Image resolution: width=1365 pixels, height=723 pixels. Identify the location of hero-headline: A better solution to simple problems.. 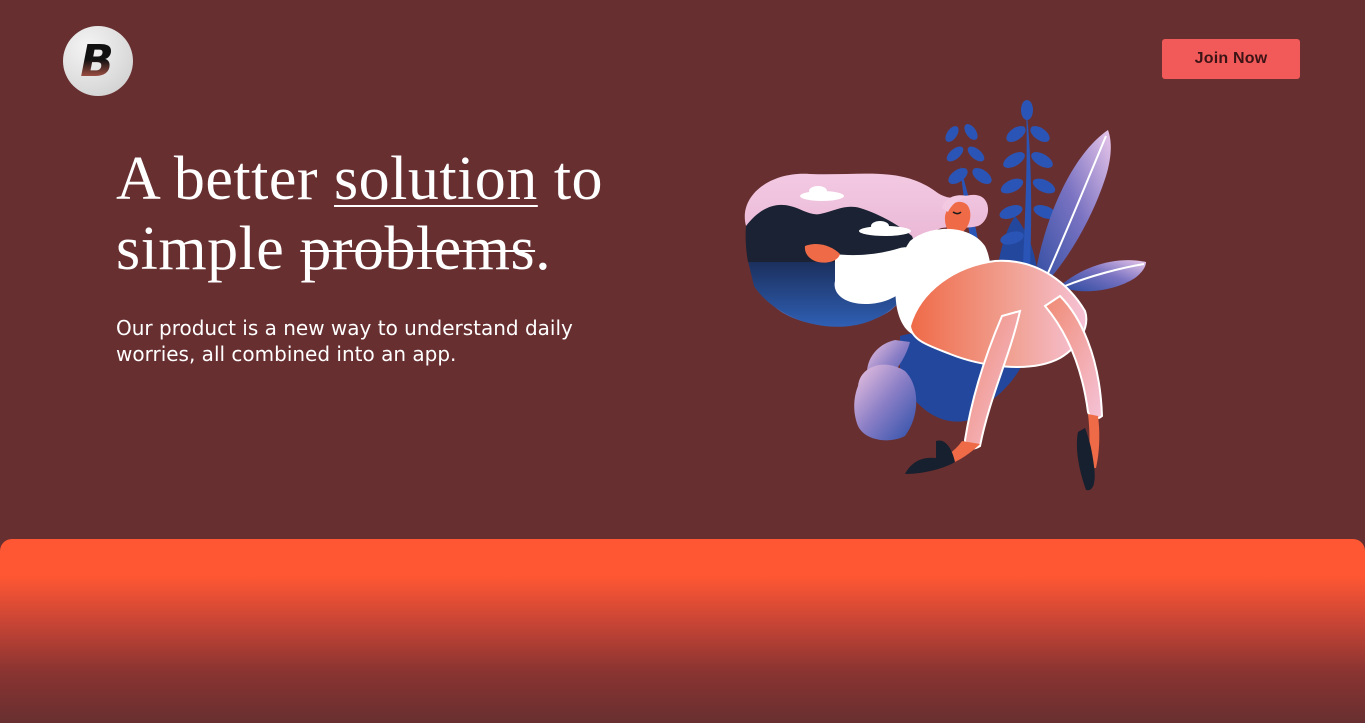
(426, 214).